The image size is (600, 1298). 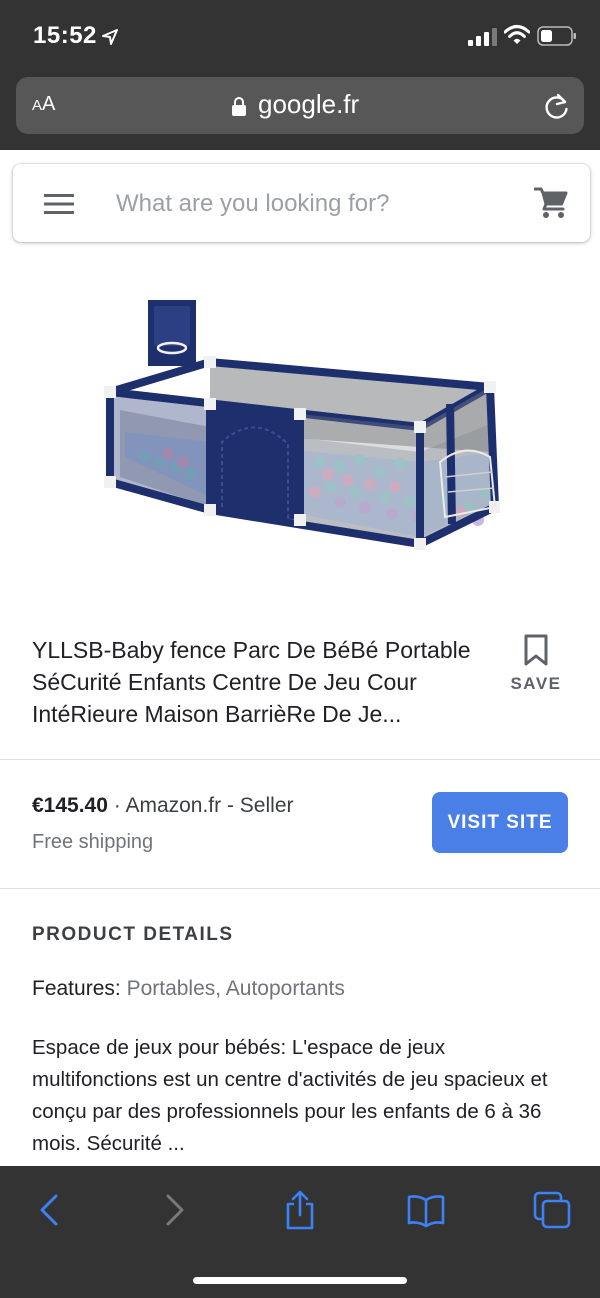 What do you see at coordinates (300, 1280) in the screenshot?
I see `home-indicator` at bounding box center [300, 1280].